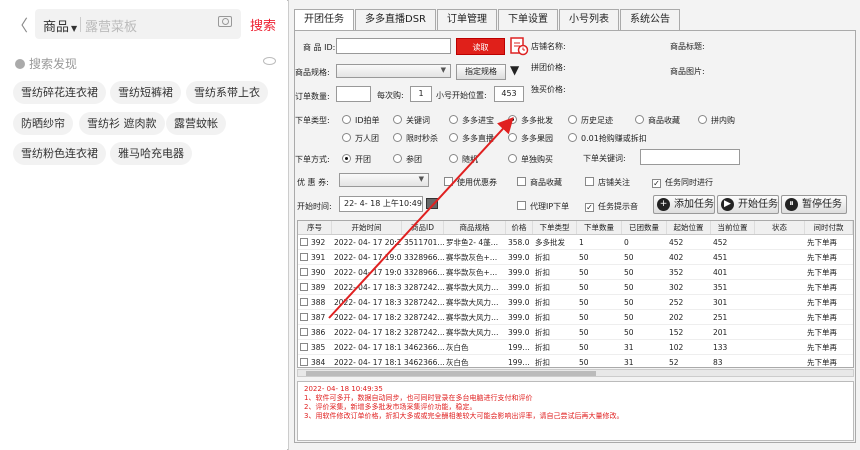 The width and height of the screenshot is (860, 450). I want to click on discover-heading: 搜索发现, so click(46, 63).